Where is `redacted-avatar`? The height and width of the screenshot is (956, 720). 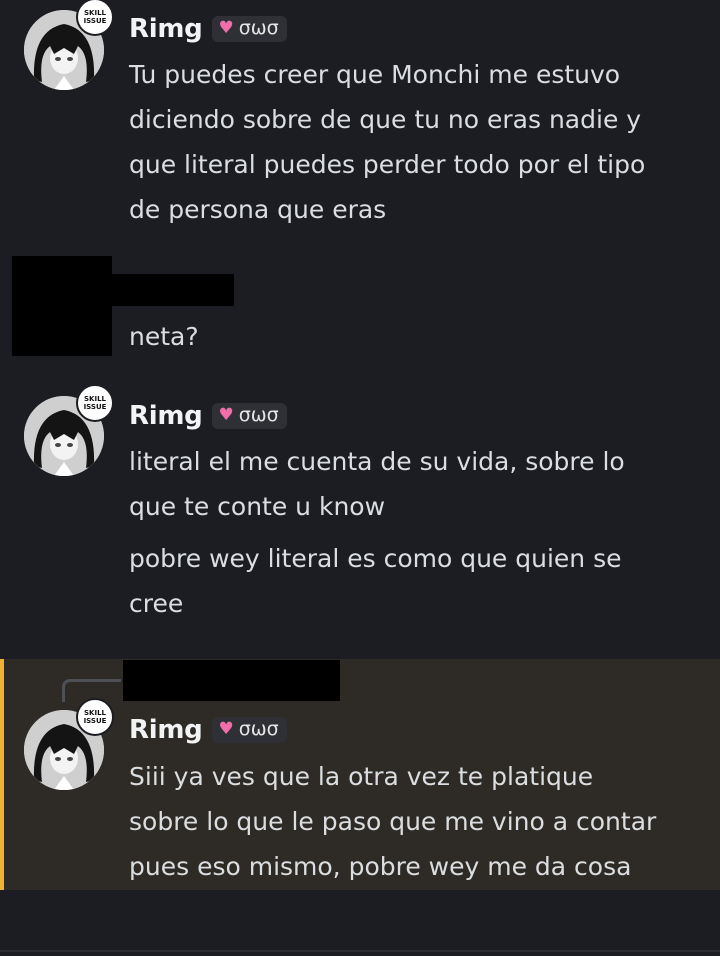 redacted-avatar is located at coordinates (62, 306).